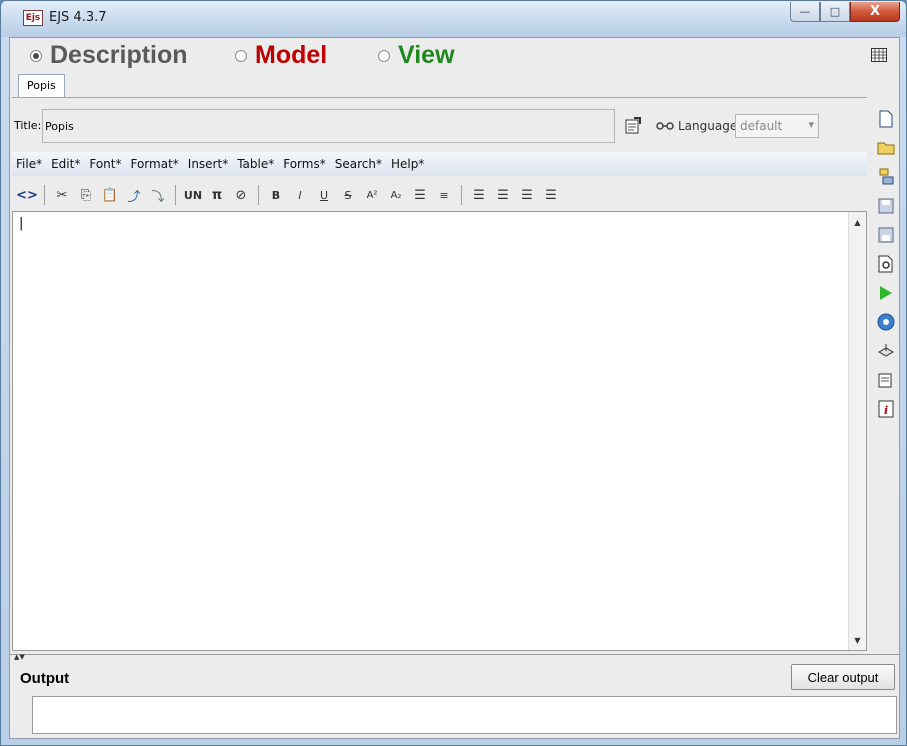 The width and height of the screenshot is (907, 746). Describe the element at coordinates (255, 164) in the screenshot. I see `menu-table: Table*` at that location.